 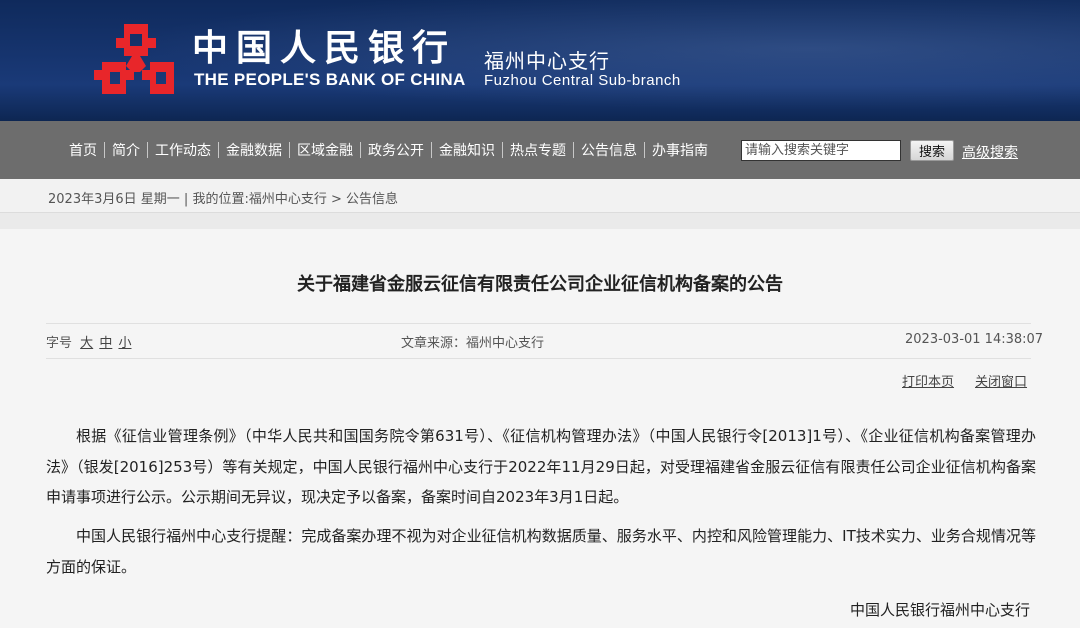 What do you see at coordinates (134, 59) in the screenshot?
I see `pboc-logo-icon` at bounding box center [134, 59].